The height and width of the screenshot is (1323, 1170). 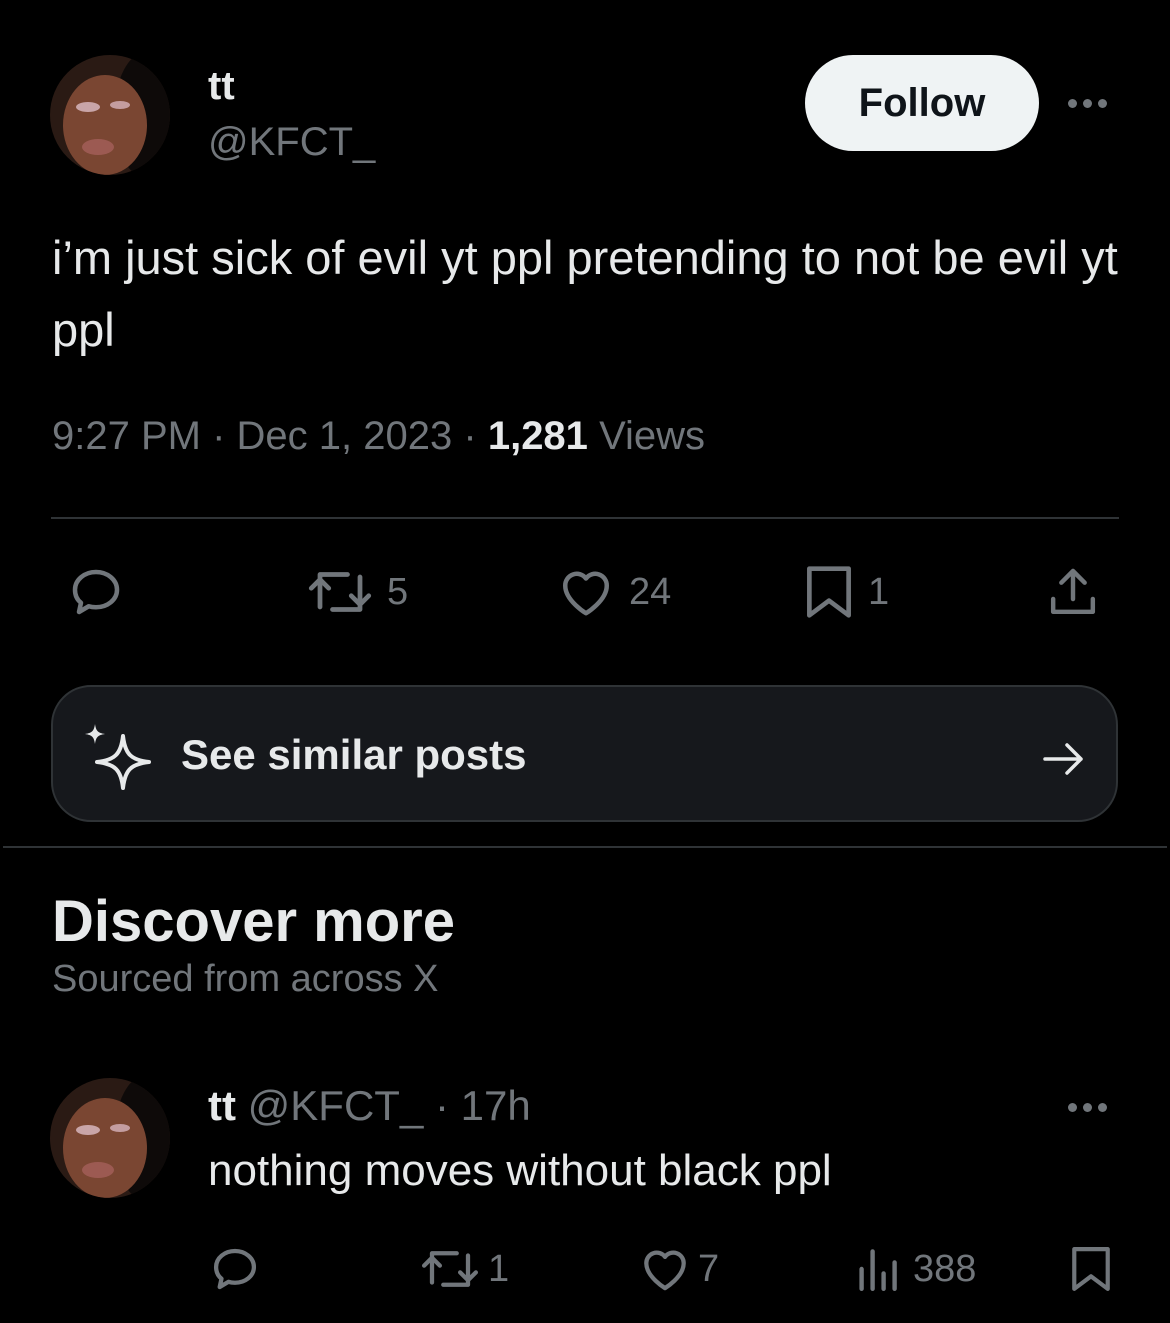 What do you see at coordinates (118, 757) in the screenshot?
I see `sparkle-icon` at bounding box center [118, 757].